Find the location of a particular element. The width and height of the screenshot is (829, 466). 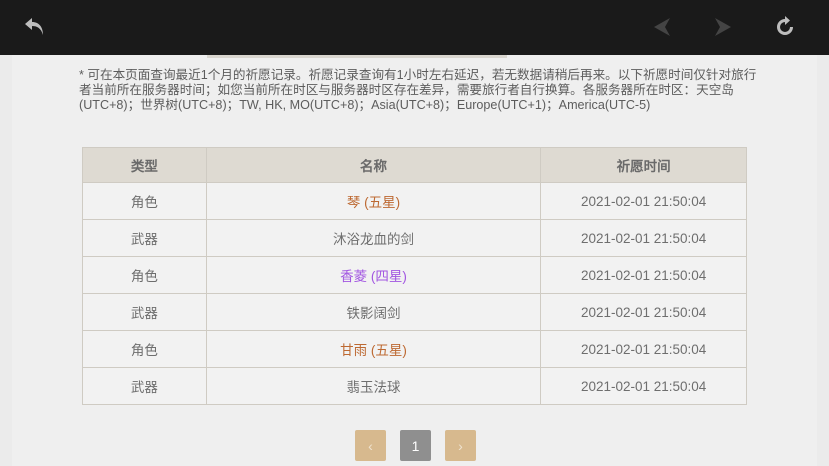

header-time: 祈愿时间 is located at coordinates (643, 165).